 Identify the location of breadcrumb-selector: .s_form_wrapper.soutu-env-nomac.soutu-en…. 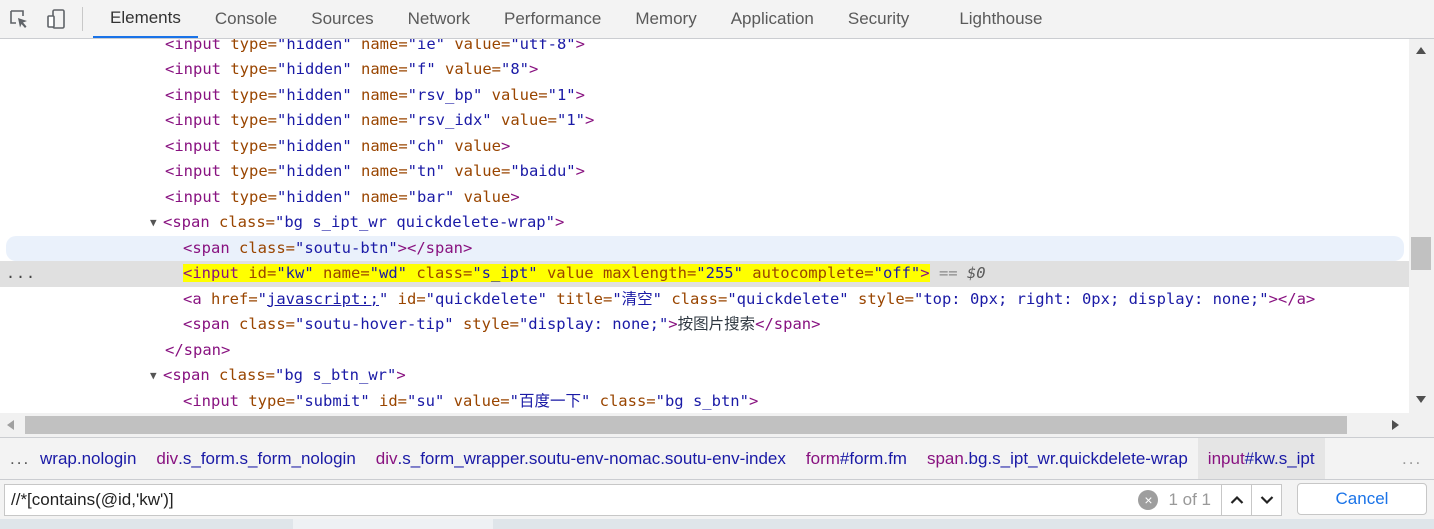
(591, 458).